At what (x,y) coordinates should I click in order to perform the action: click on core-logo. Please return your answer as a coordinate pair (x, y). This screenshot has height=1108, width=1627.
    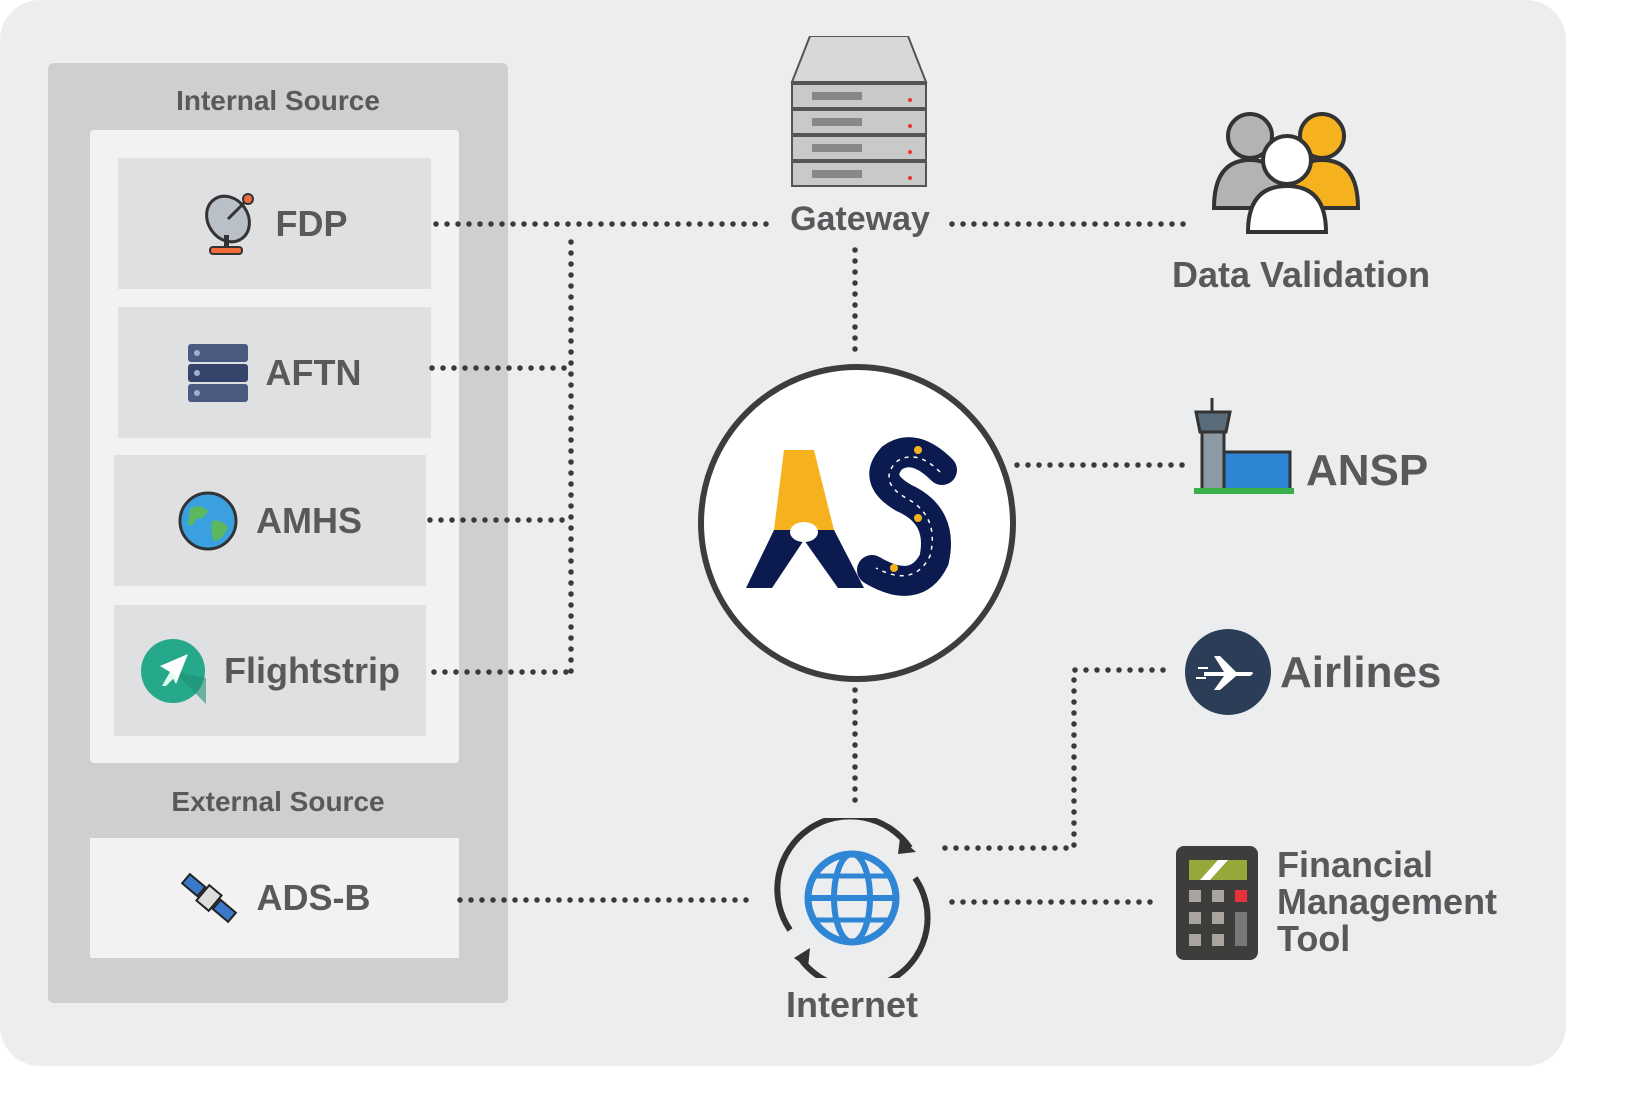
    Looking at the image, I should click on (857, 523).